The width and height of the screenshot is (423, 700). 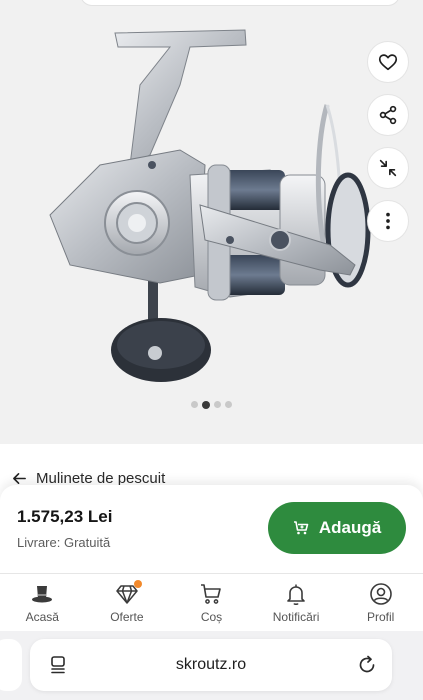 What do you see at coordinates (206, 404) in the screenshot?
I see `gallery-dot-active` at bounding box center [206, 404].